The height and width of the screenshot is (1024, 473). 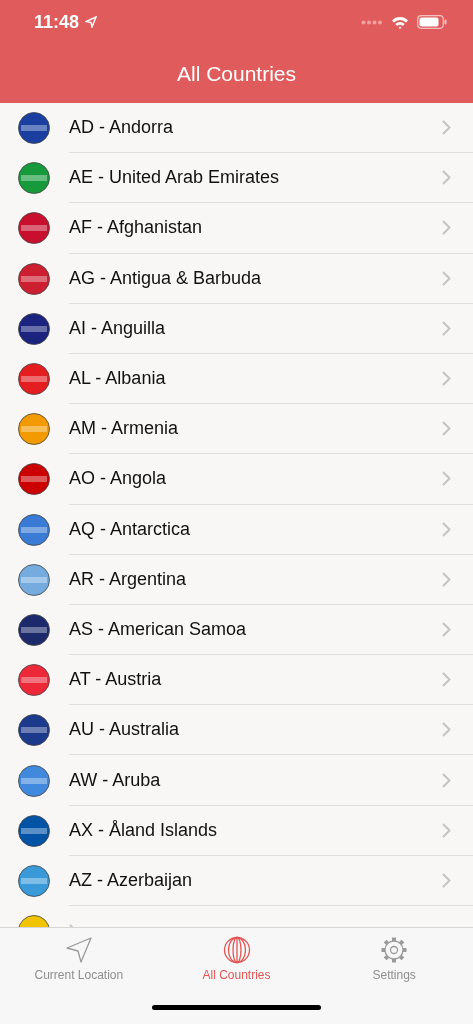 What do you see at coordinates (255, 529) in the screenshot?
I see `country-name: AQ - Antarctica` at bounding box center [255, 529].